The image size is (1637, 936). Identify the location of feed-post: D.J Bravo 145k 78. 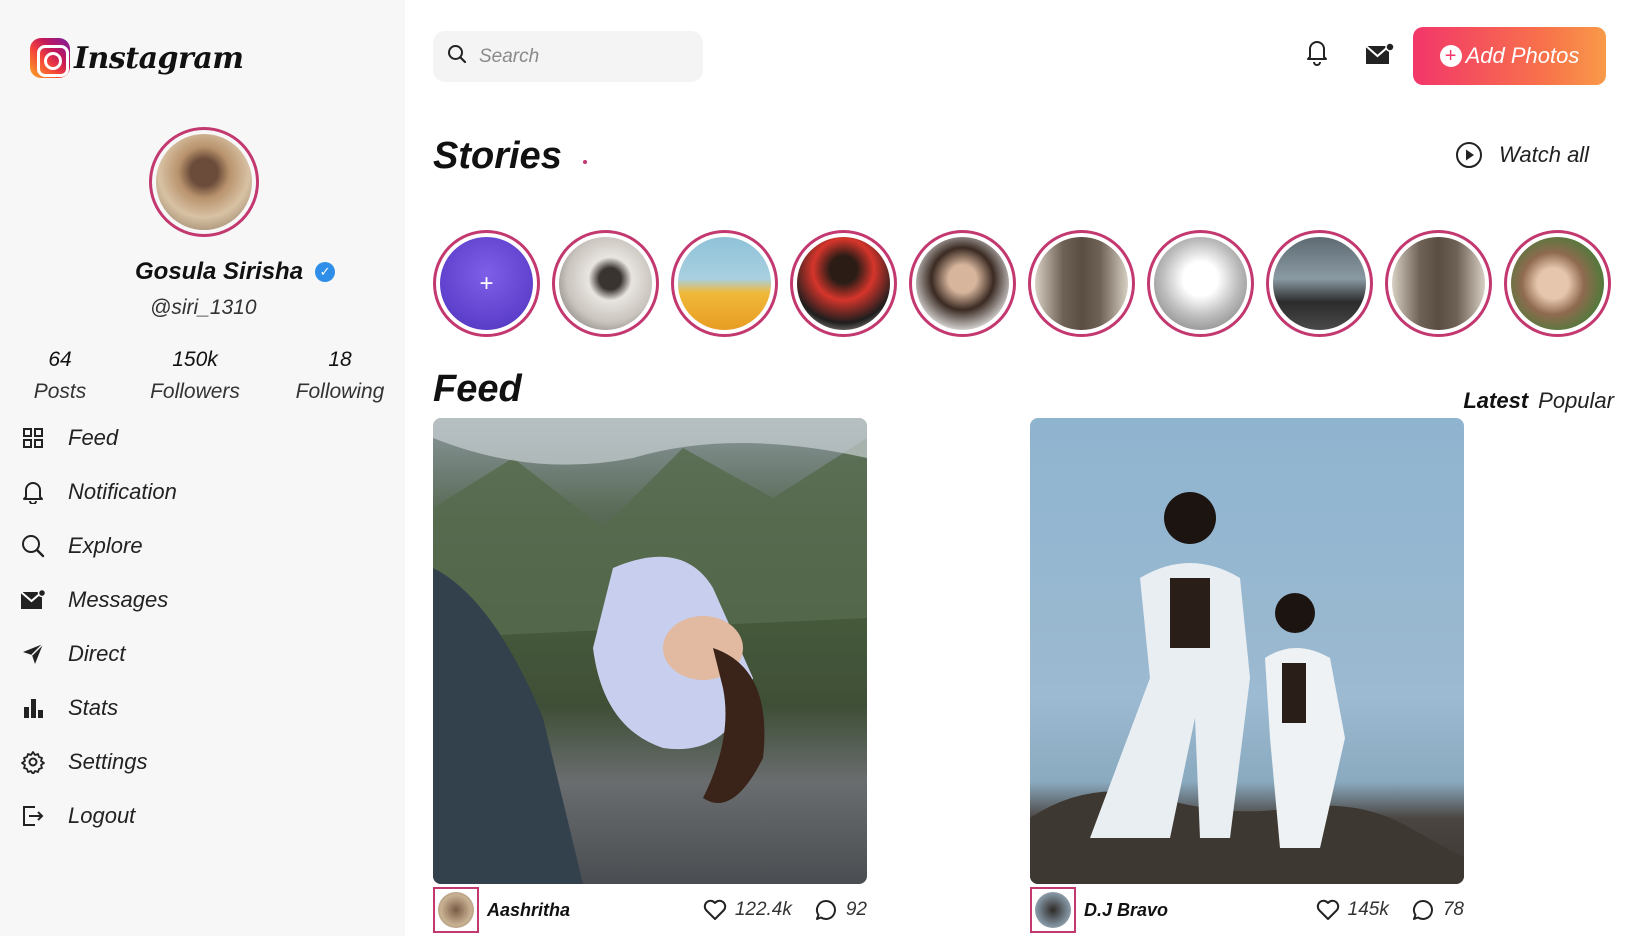
(1247, 675).